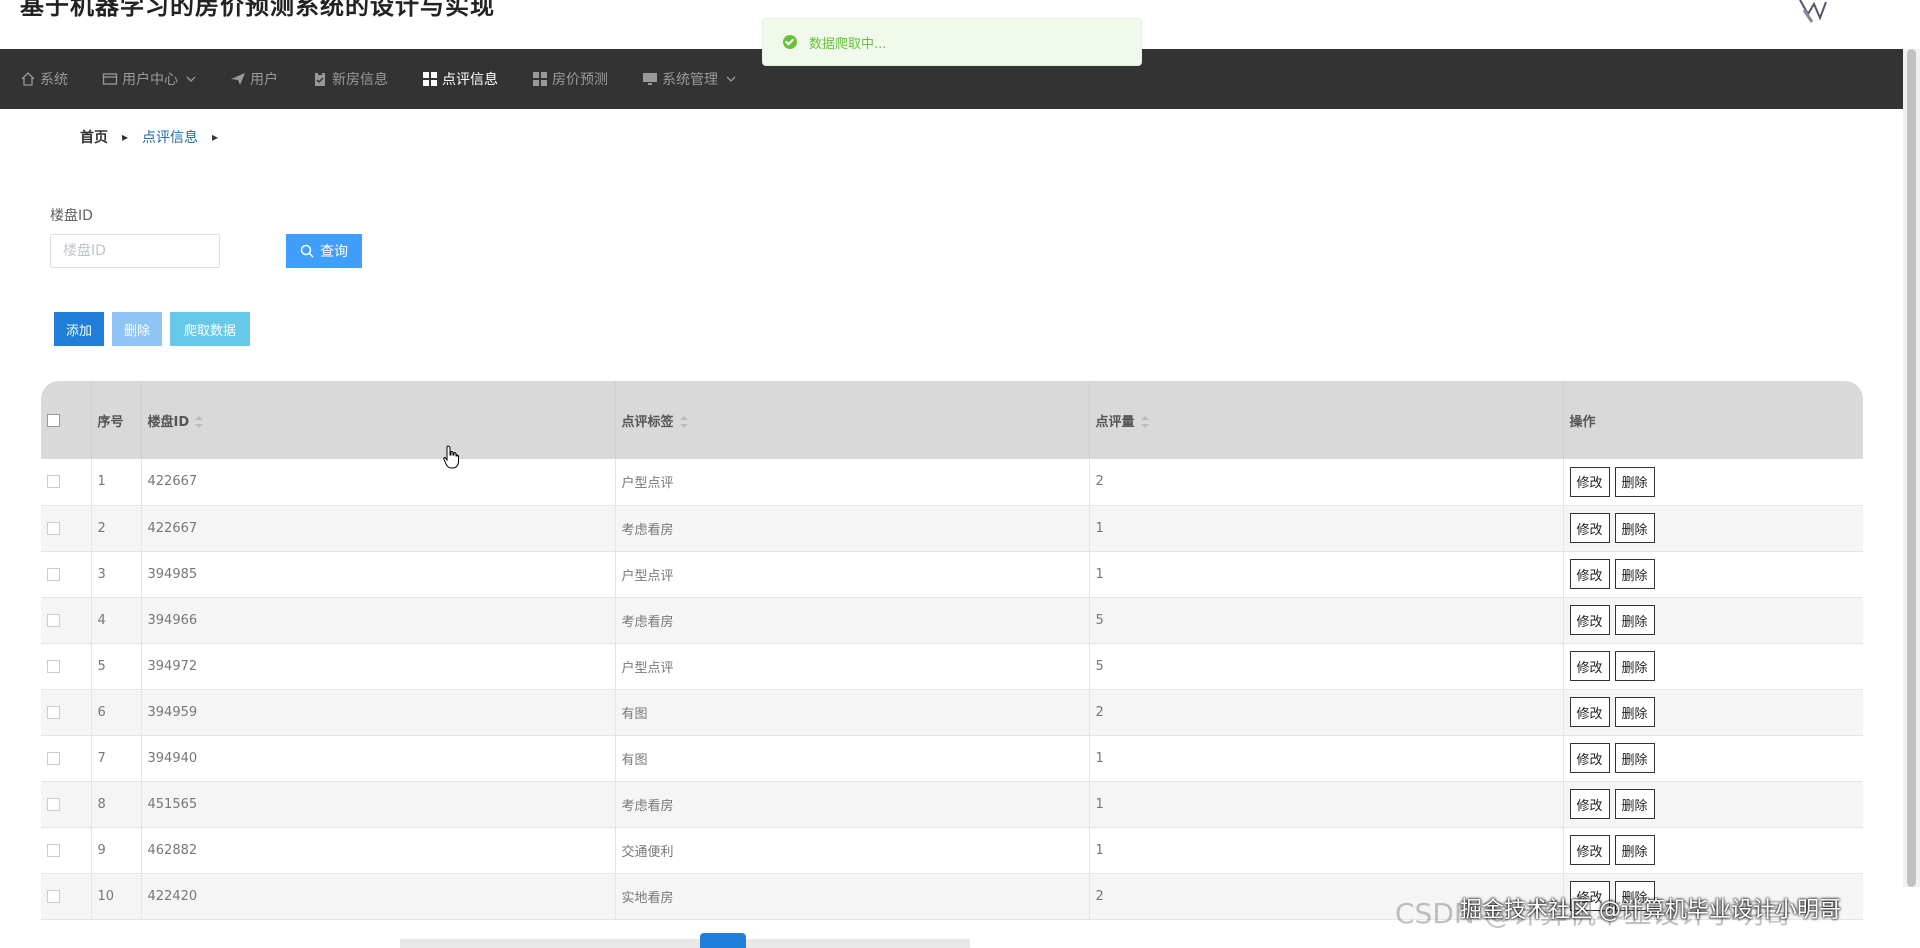  What do you see at coordinates (116, 620) in the screenshot?
I see `cell-index: 4` at bounding box center [116, 620].